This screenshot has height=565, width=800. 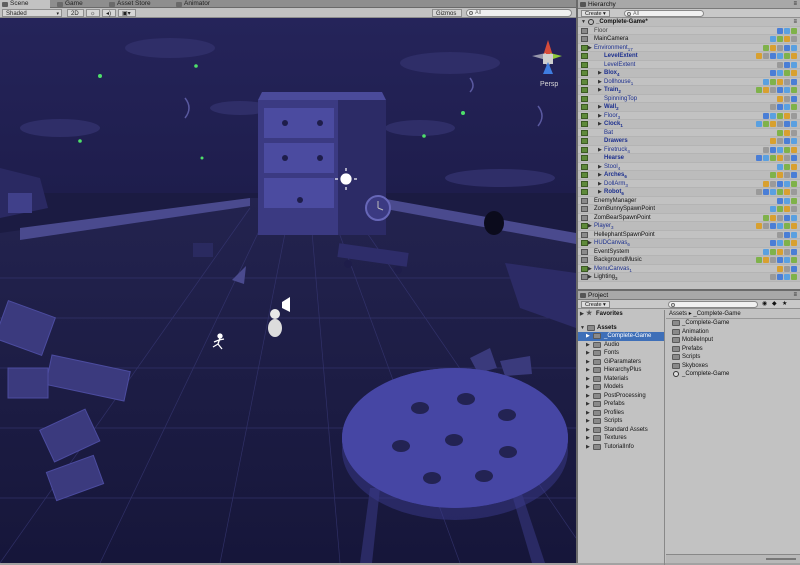 I want to click on breadcrumb-current: _Complete-Game, so click(x=716, y=314).